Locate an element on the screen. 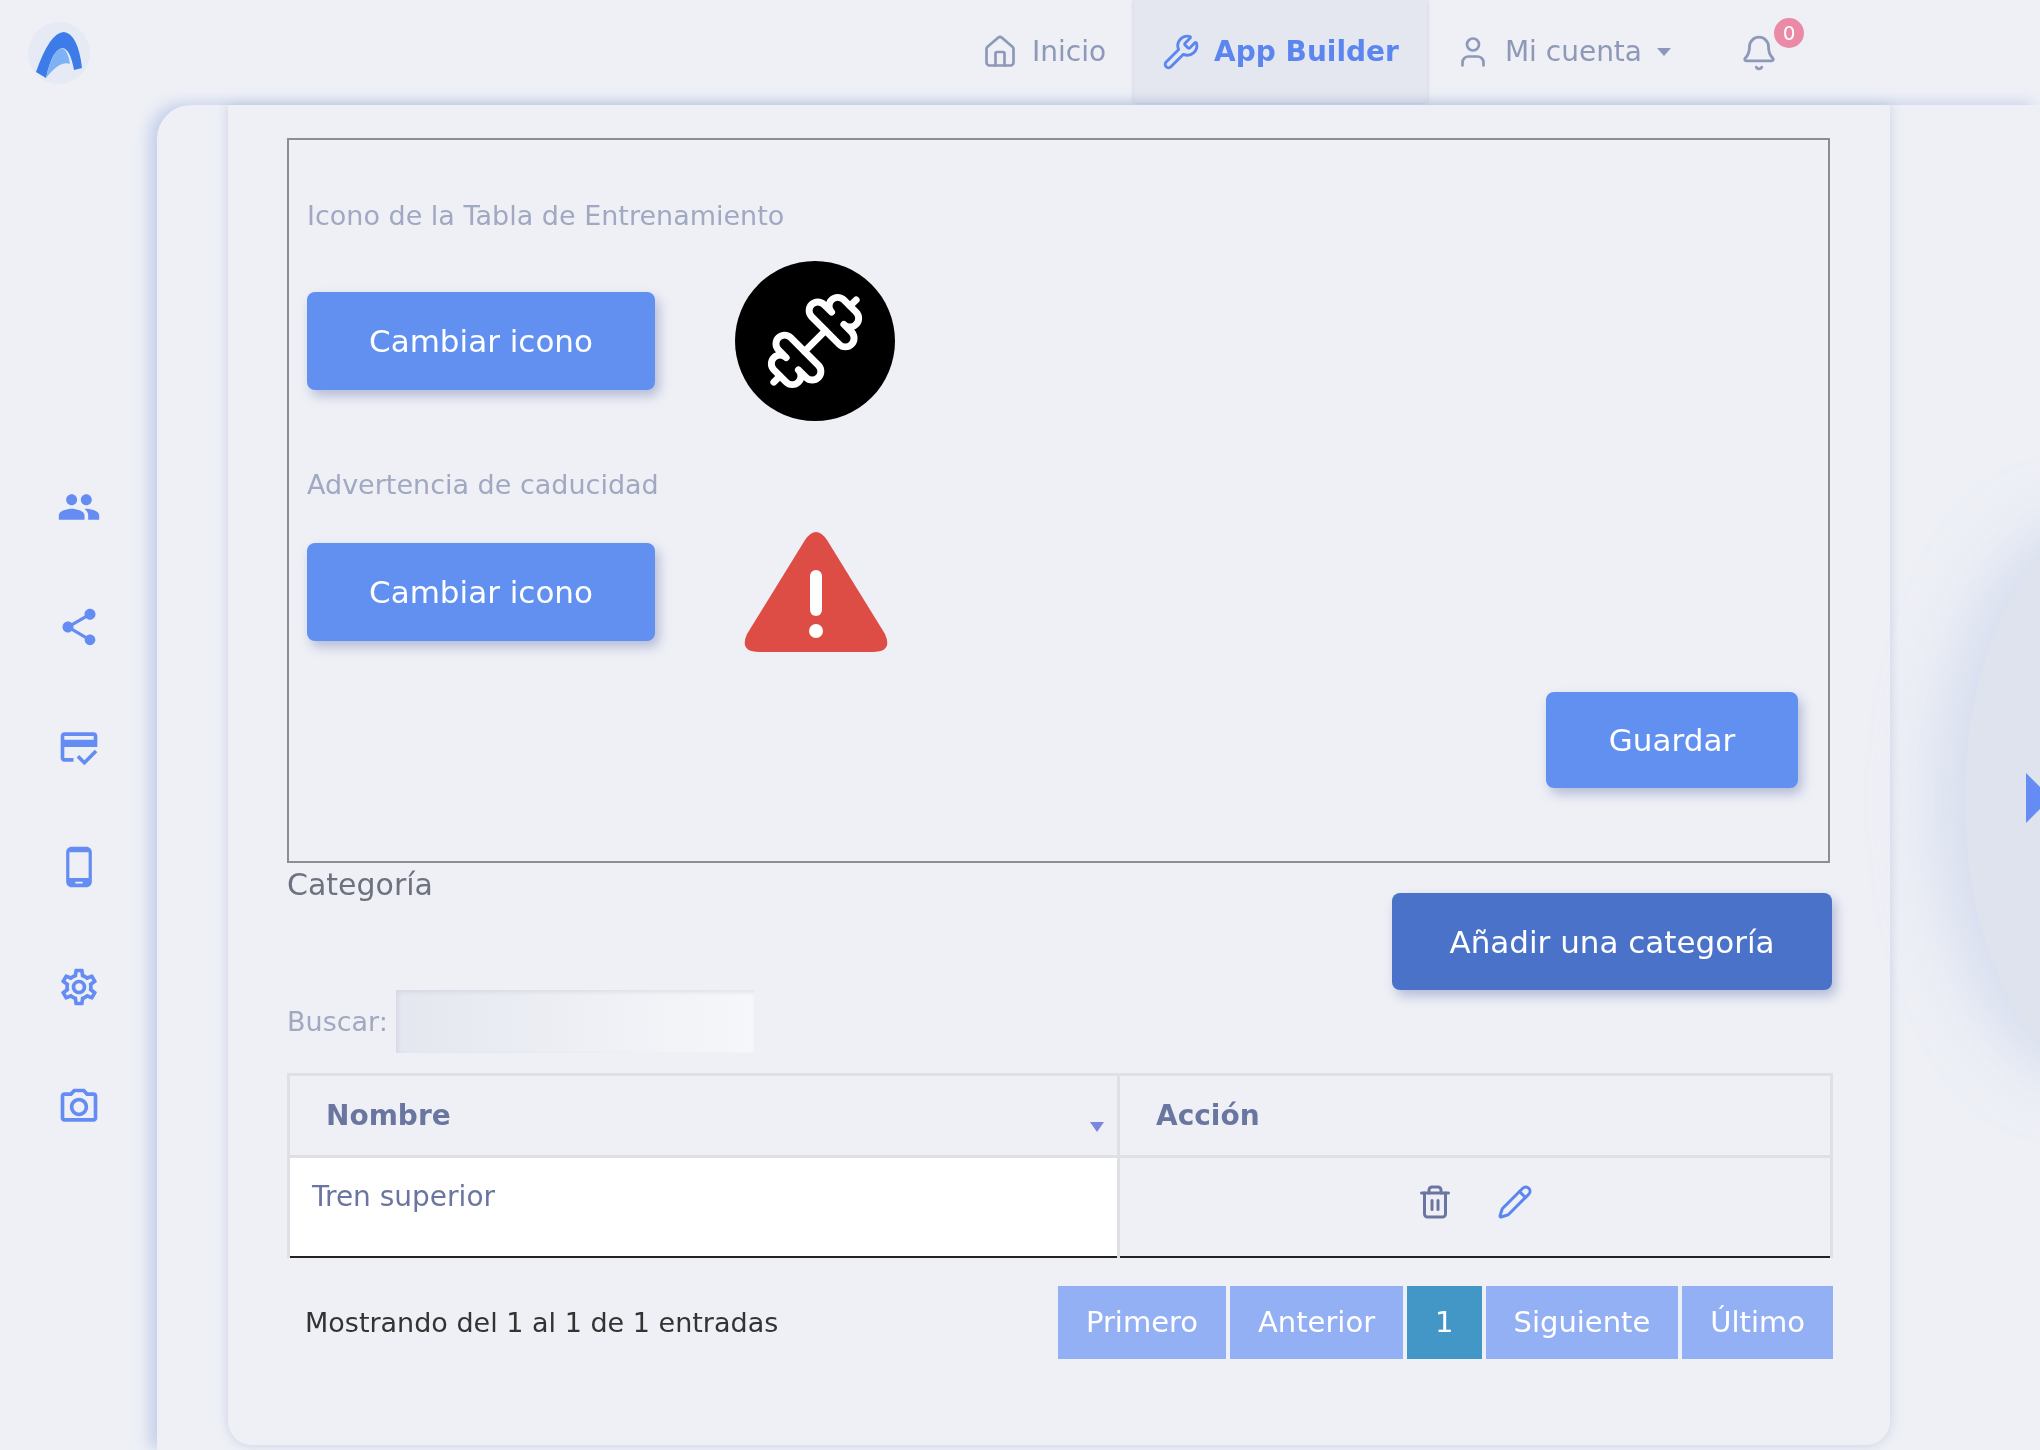 This screenshot has height=1450, width=2040. nav-label: Inicio is located at coordinates (1069, 51).